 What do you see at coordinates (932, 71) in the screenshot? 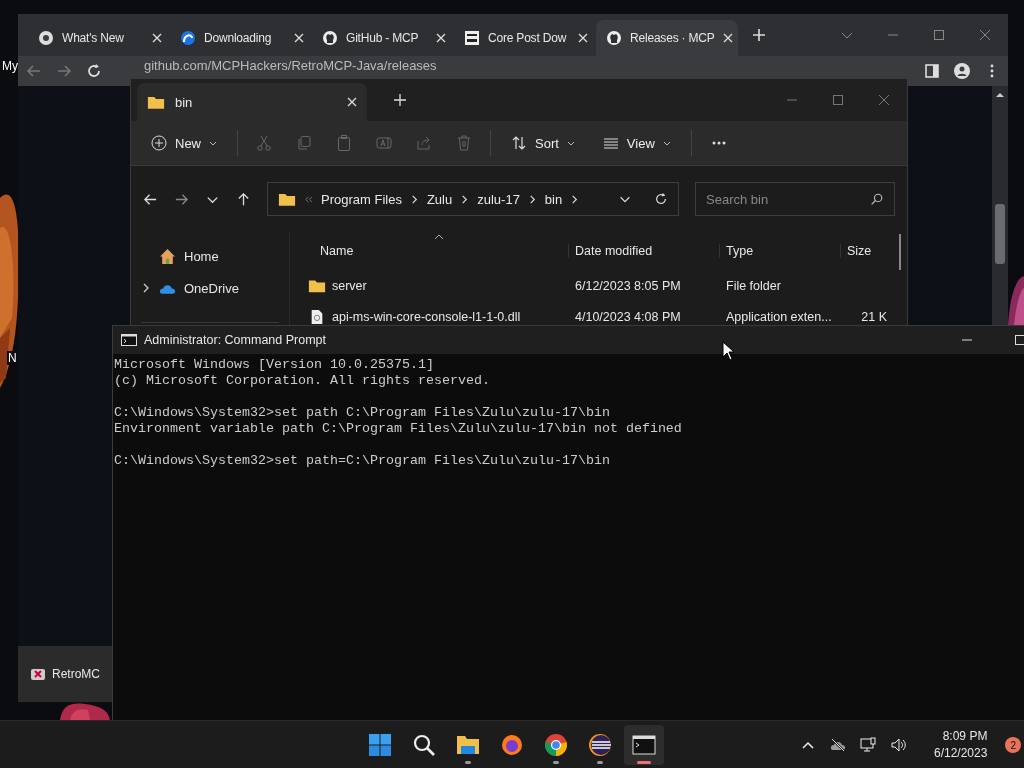
I see `side-panel-icon` at bounding box center [932, 71].